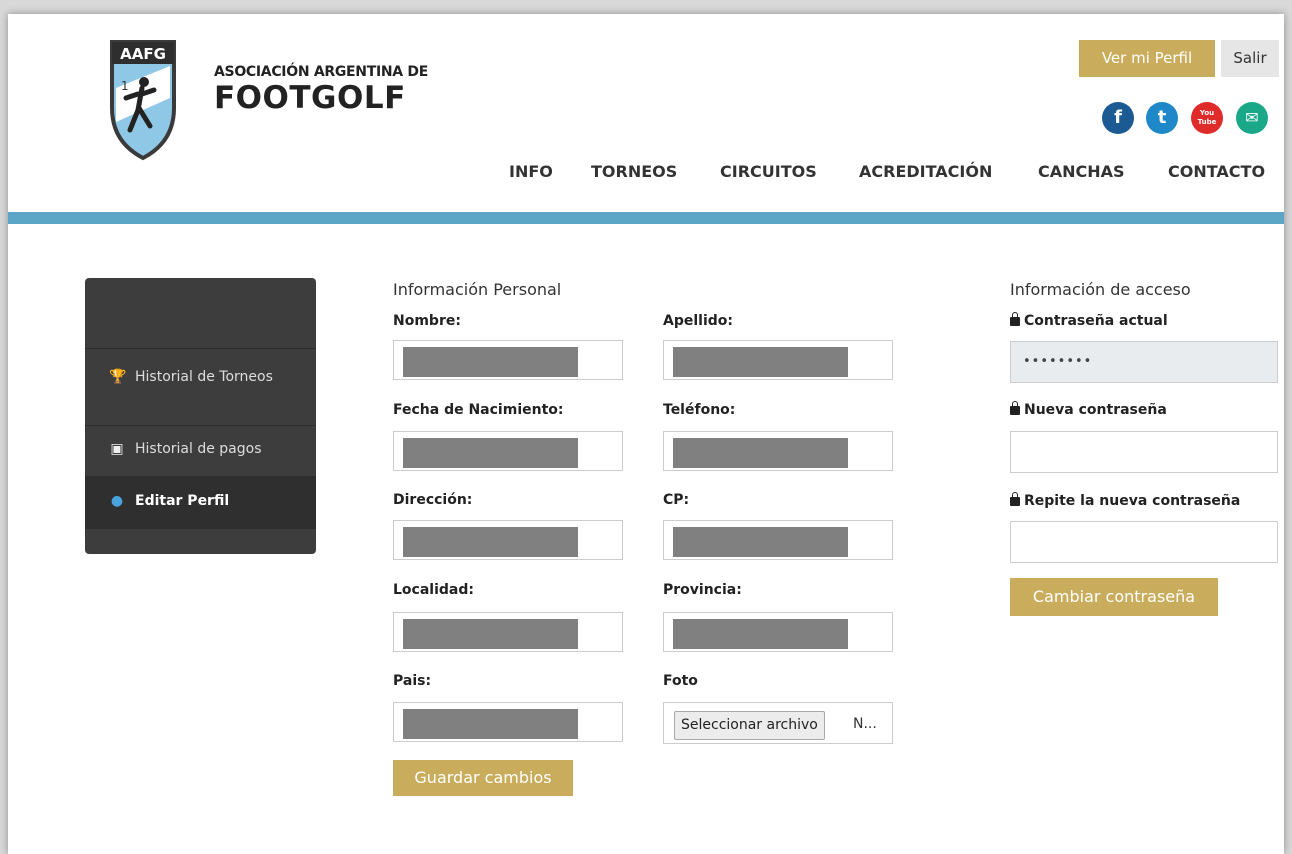  I want to click on localidad-field, so click(508, 632).